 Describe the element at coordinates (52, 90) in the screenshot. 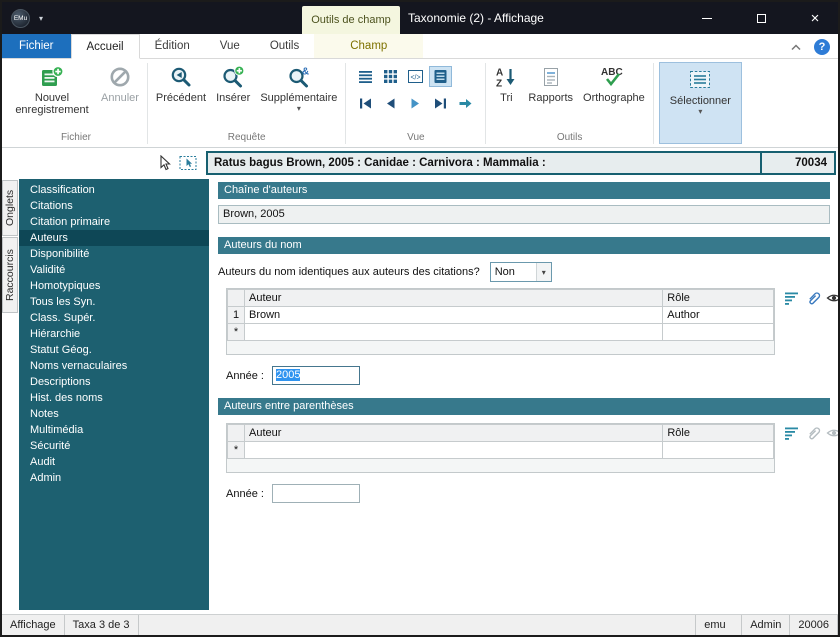

I see `new-record-button: Nouvel enregistrement` at that location.